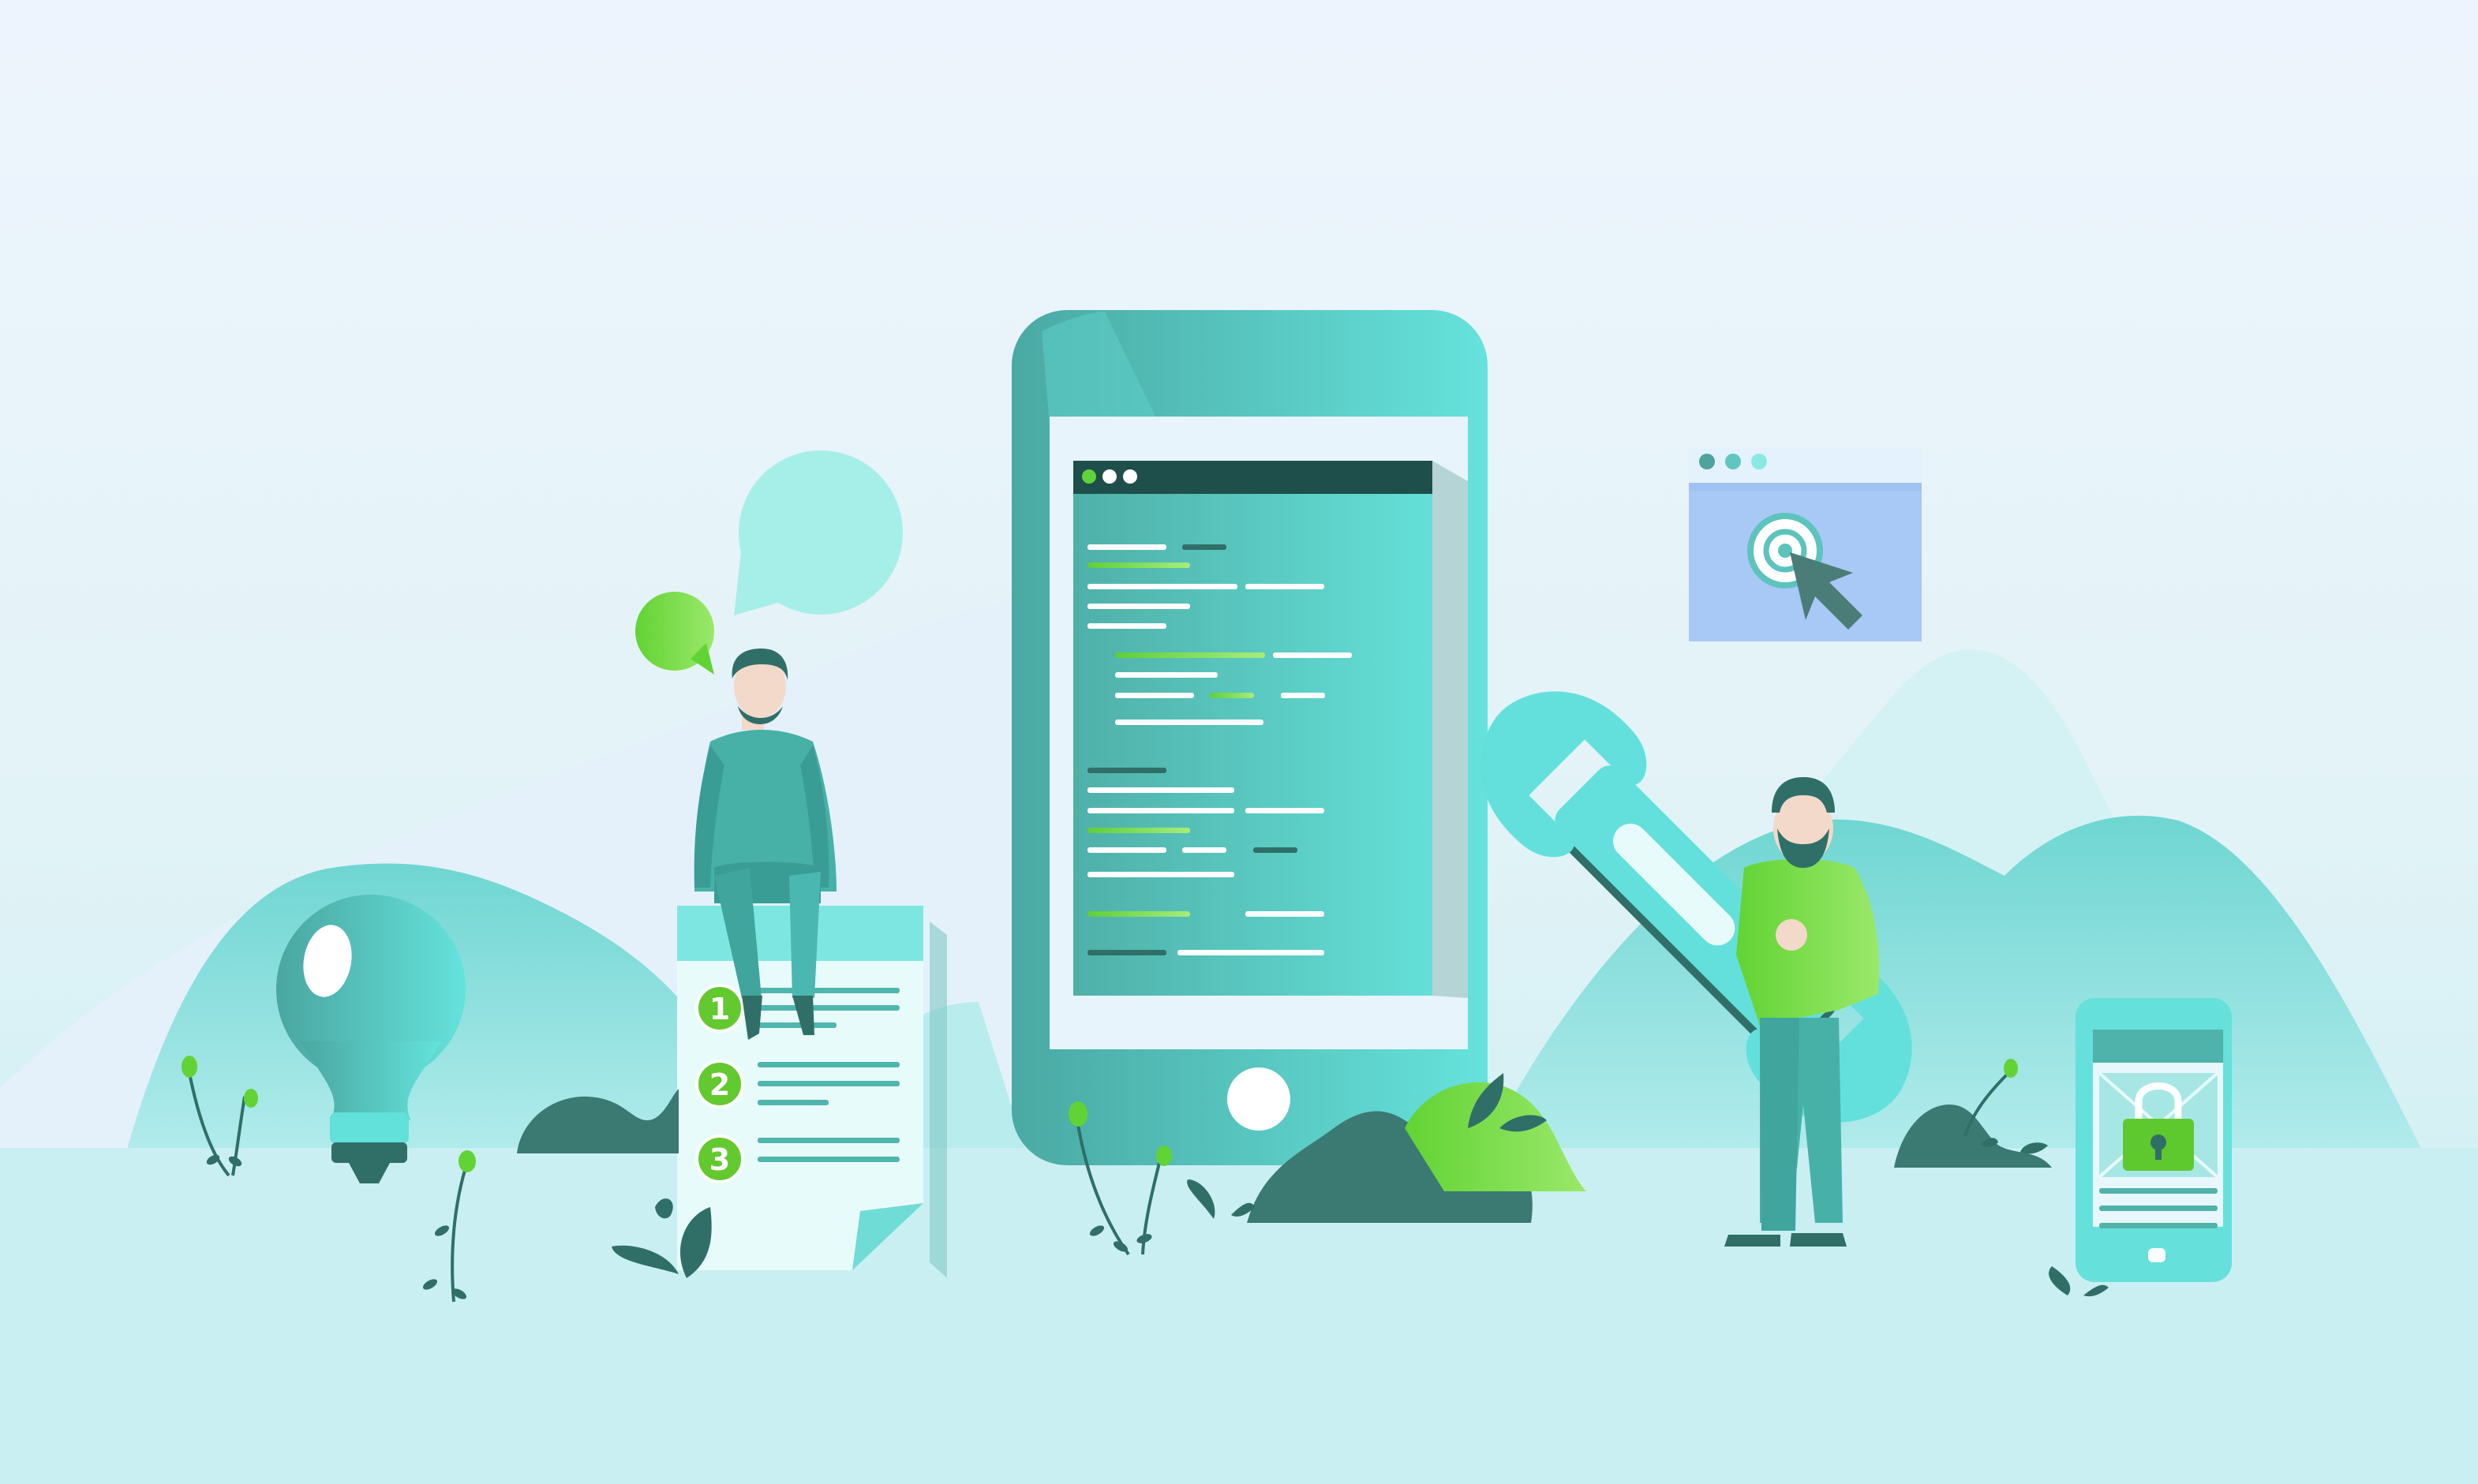 This screenshot has width=2478, height=1484. What do you see at coordinates (1258, 1099) in the screenshot?
I see `home-button` at bounding box center [1258, 1099].